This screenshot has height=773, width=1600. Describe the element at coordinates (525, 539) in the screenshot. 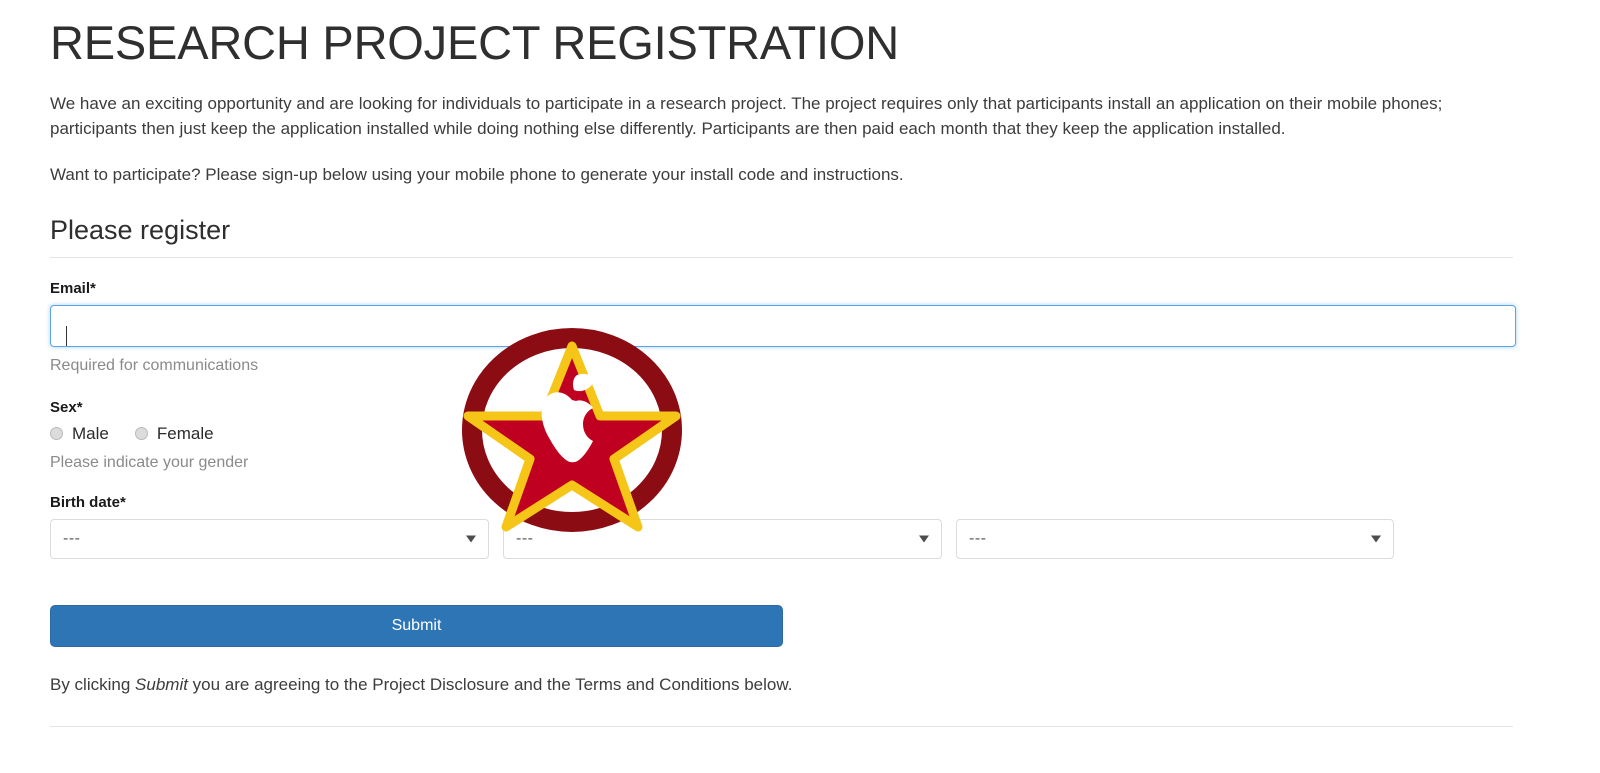

I see `birth-date-select-2-value: ---` at that location.